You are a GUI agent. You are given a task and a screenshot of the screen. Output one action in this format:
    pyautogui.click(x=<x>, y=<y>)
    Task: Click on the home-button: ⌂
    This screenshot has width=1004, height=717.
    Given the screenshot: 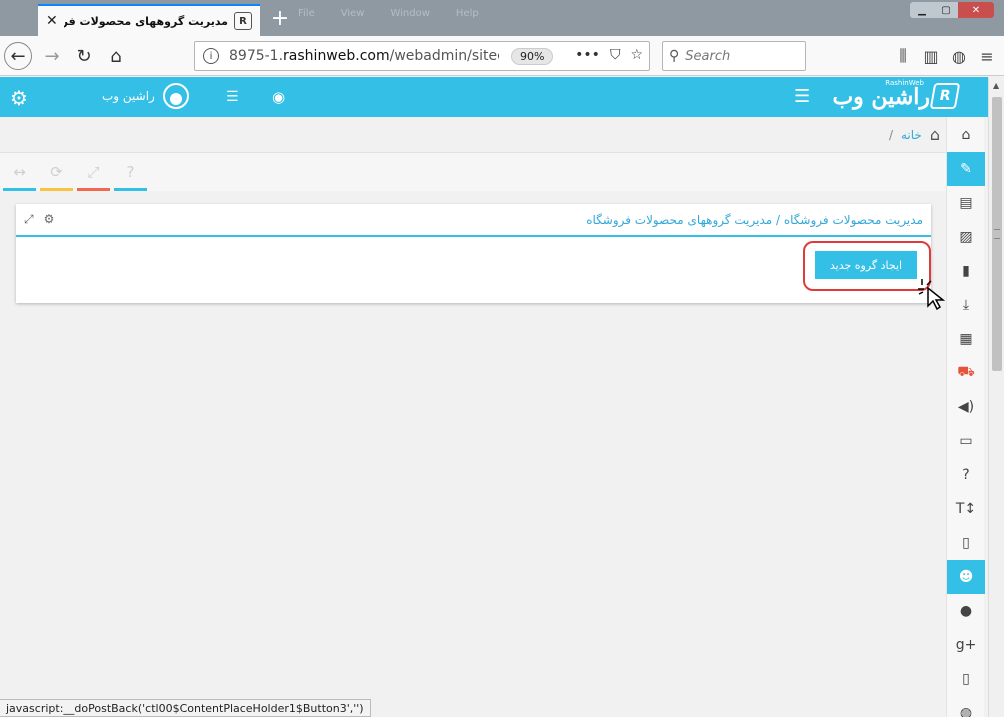 What is the action you would take?
    pyautogui.click(x=116, y=56)
    